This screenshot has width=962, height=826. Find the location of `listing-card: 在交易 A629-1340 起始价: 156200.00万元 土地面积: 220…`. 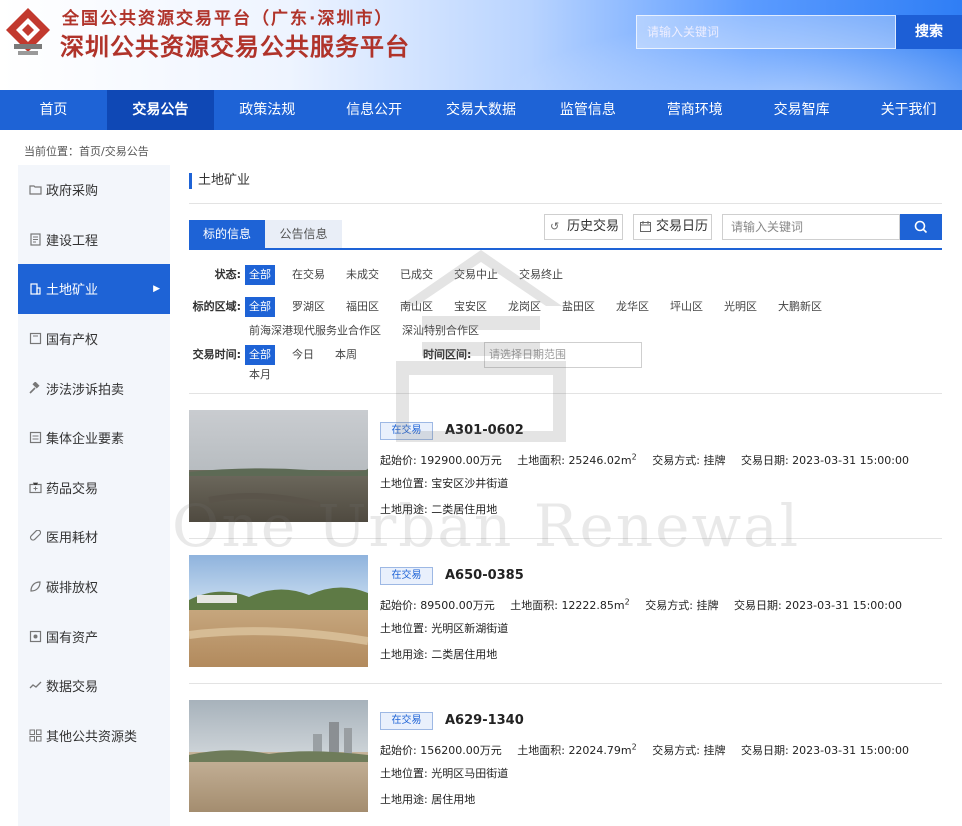

listing-card: 在交易 A629-1340 起始价: 156200.00万元 土地面积: 220… is located at coordinates (565, 756).